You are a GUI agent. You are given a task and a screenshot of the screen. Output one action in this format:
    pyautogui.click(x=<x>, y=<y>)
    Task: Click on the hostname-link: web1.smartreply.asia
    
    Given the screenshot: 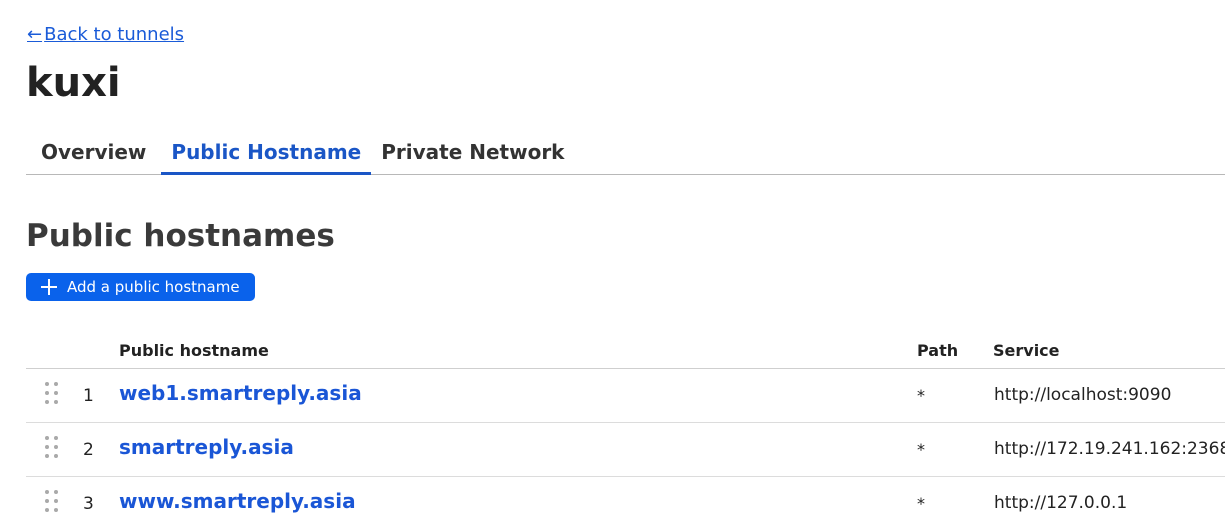 What is the action you would take?
    pyautogui.click(x=240, y=393)
    